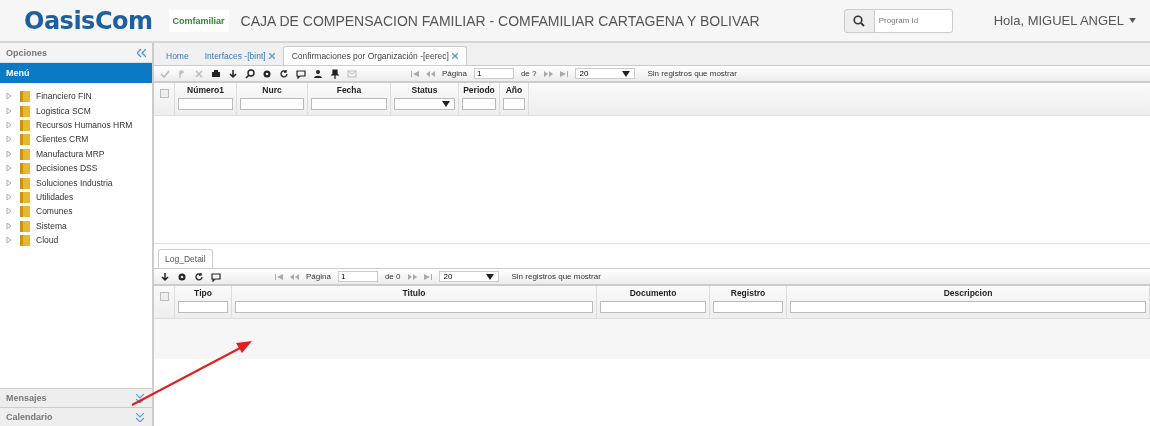 The height and width of the screenshot is (426, 1150). I want to click on collapse-icon, so click(141, 52).